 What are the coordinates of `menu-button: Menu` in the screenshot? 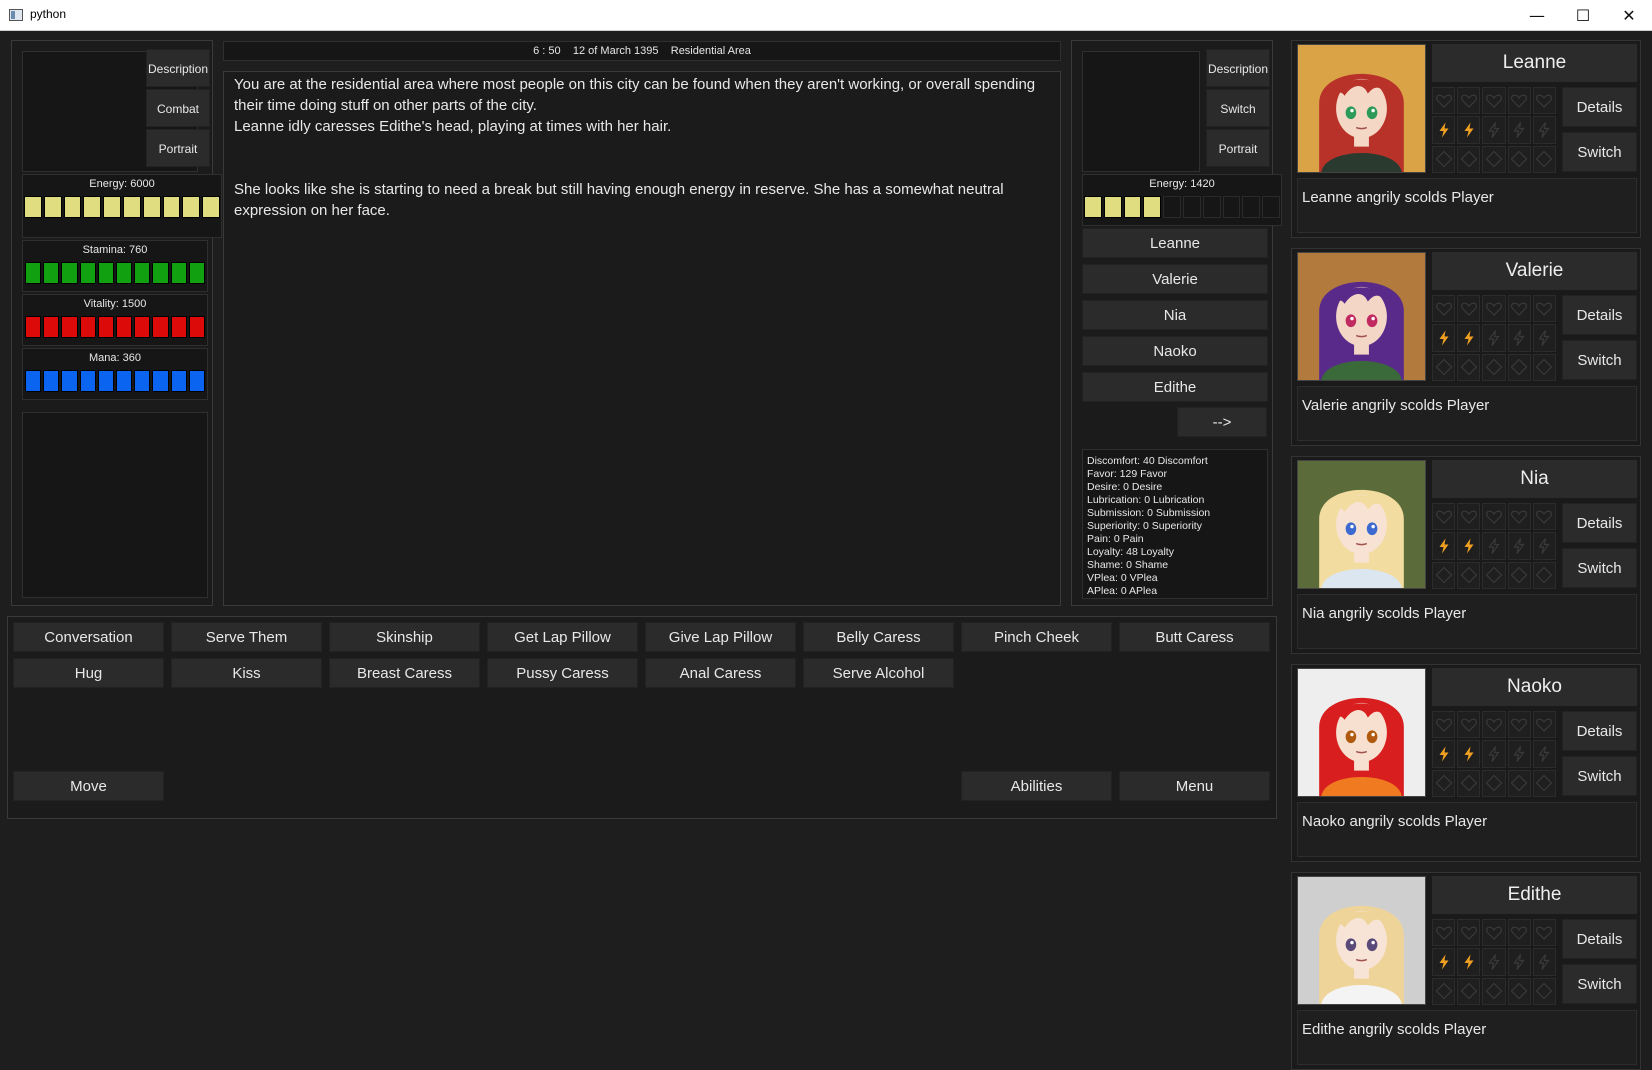 It's located at (1194, 786).